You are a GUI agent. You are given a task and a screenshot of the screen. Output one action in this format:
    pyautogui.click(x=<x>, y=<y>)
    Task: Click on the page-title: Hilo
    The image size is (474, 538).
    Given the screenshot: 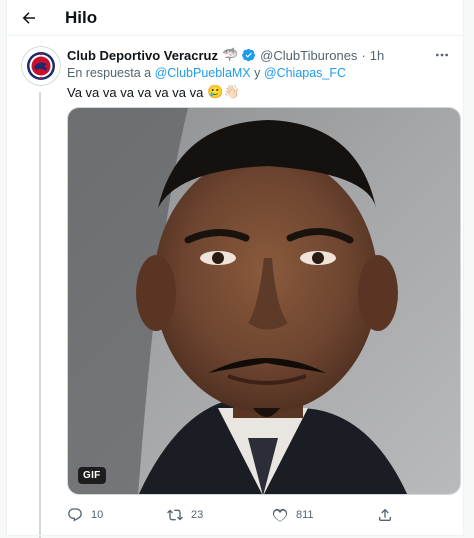 What is the action you would take?
    pyautogui.click(x=81, y=17)
    